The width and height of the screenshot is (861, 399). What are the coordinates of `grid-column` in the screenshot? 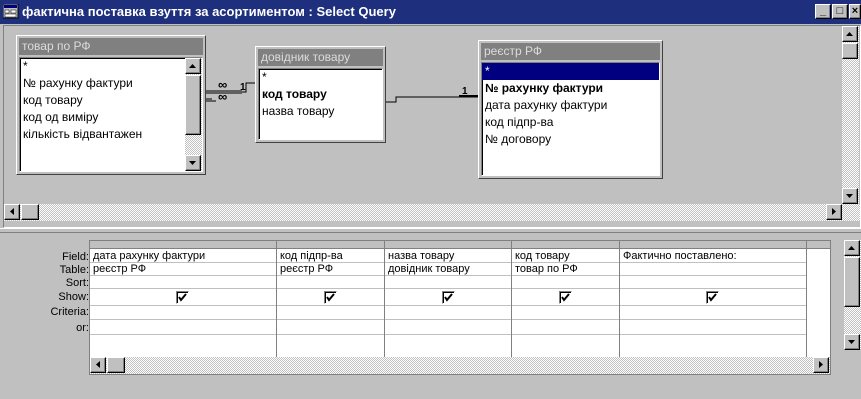 It's located at (818, 299).